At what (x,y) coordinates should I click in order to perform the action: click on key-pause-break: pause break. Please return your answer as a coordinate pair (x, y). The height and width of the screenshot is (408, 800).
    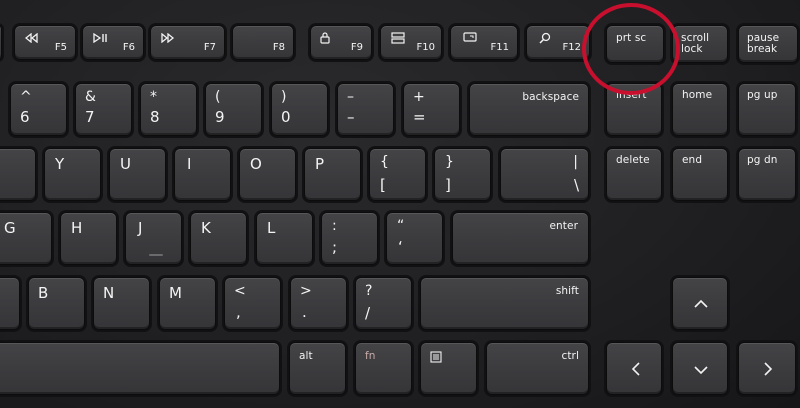
    Looking at the image, I should click on (768, 44).